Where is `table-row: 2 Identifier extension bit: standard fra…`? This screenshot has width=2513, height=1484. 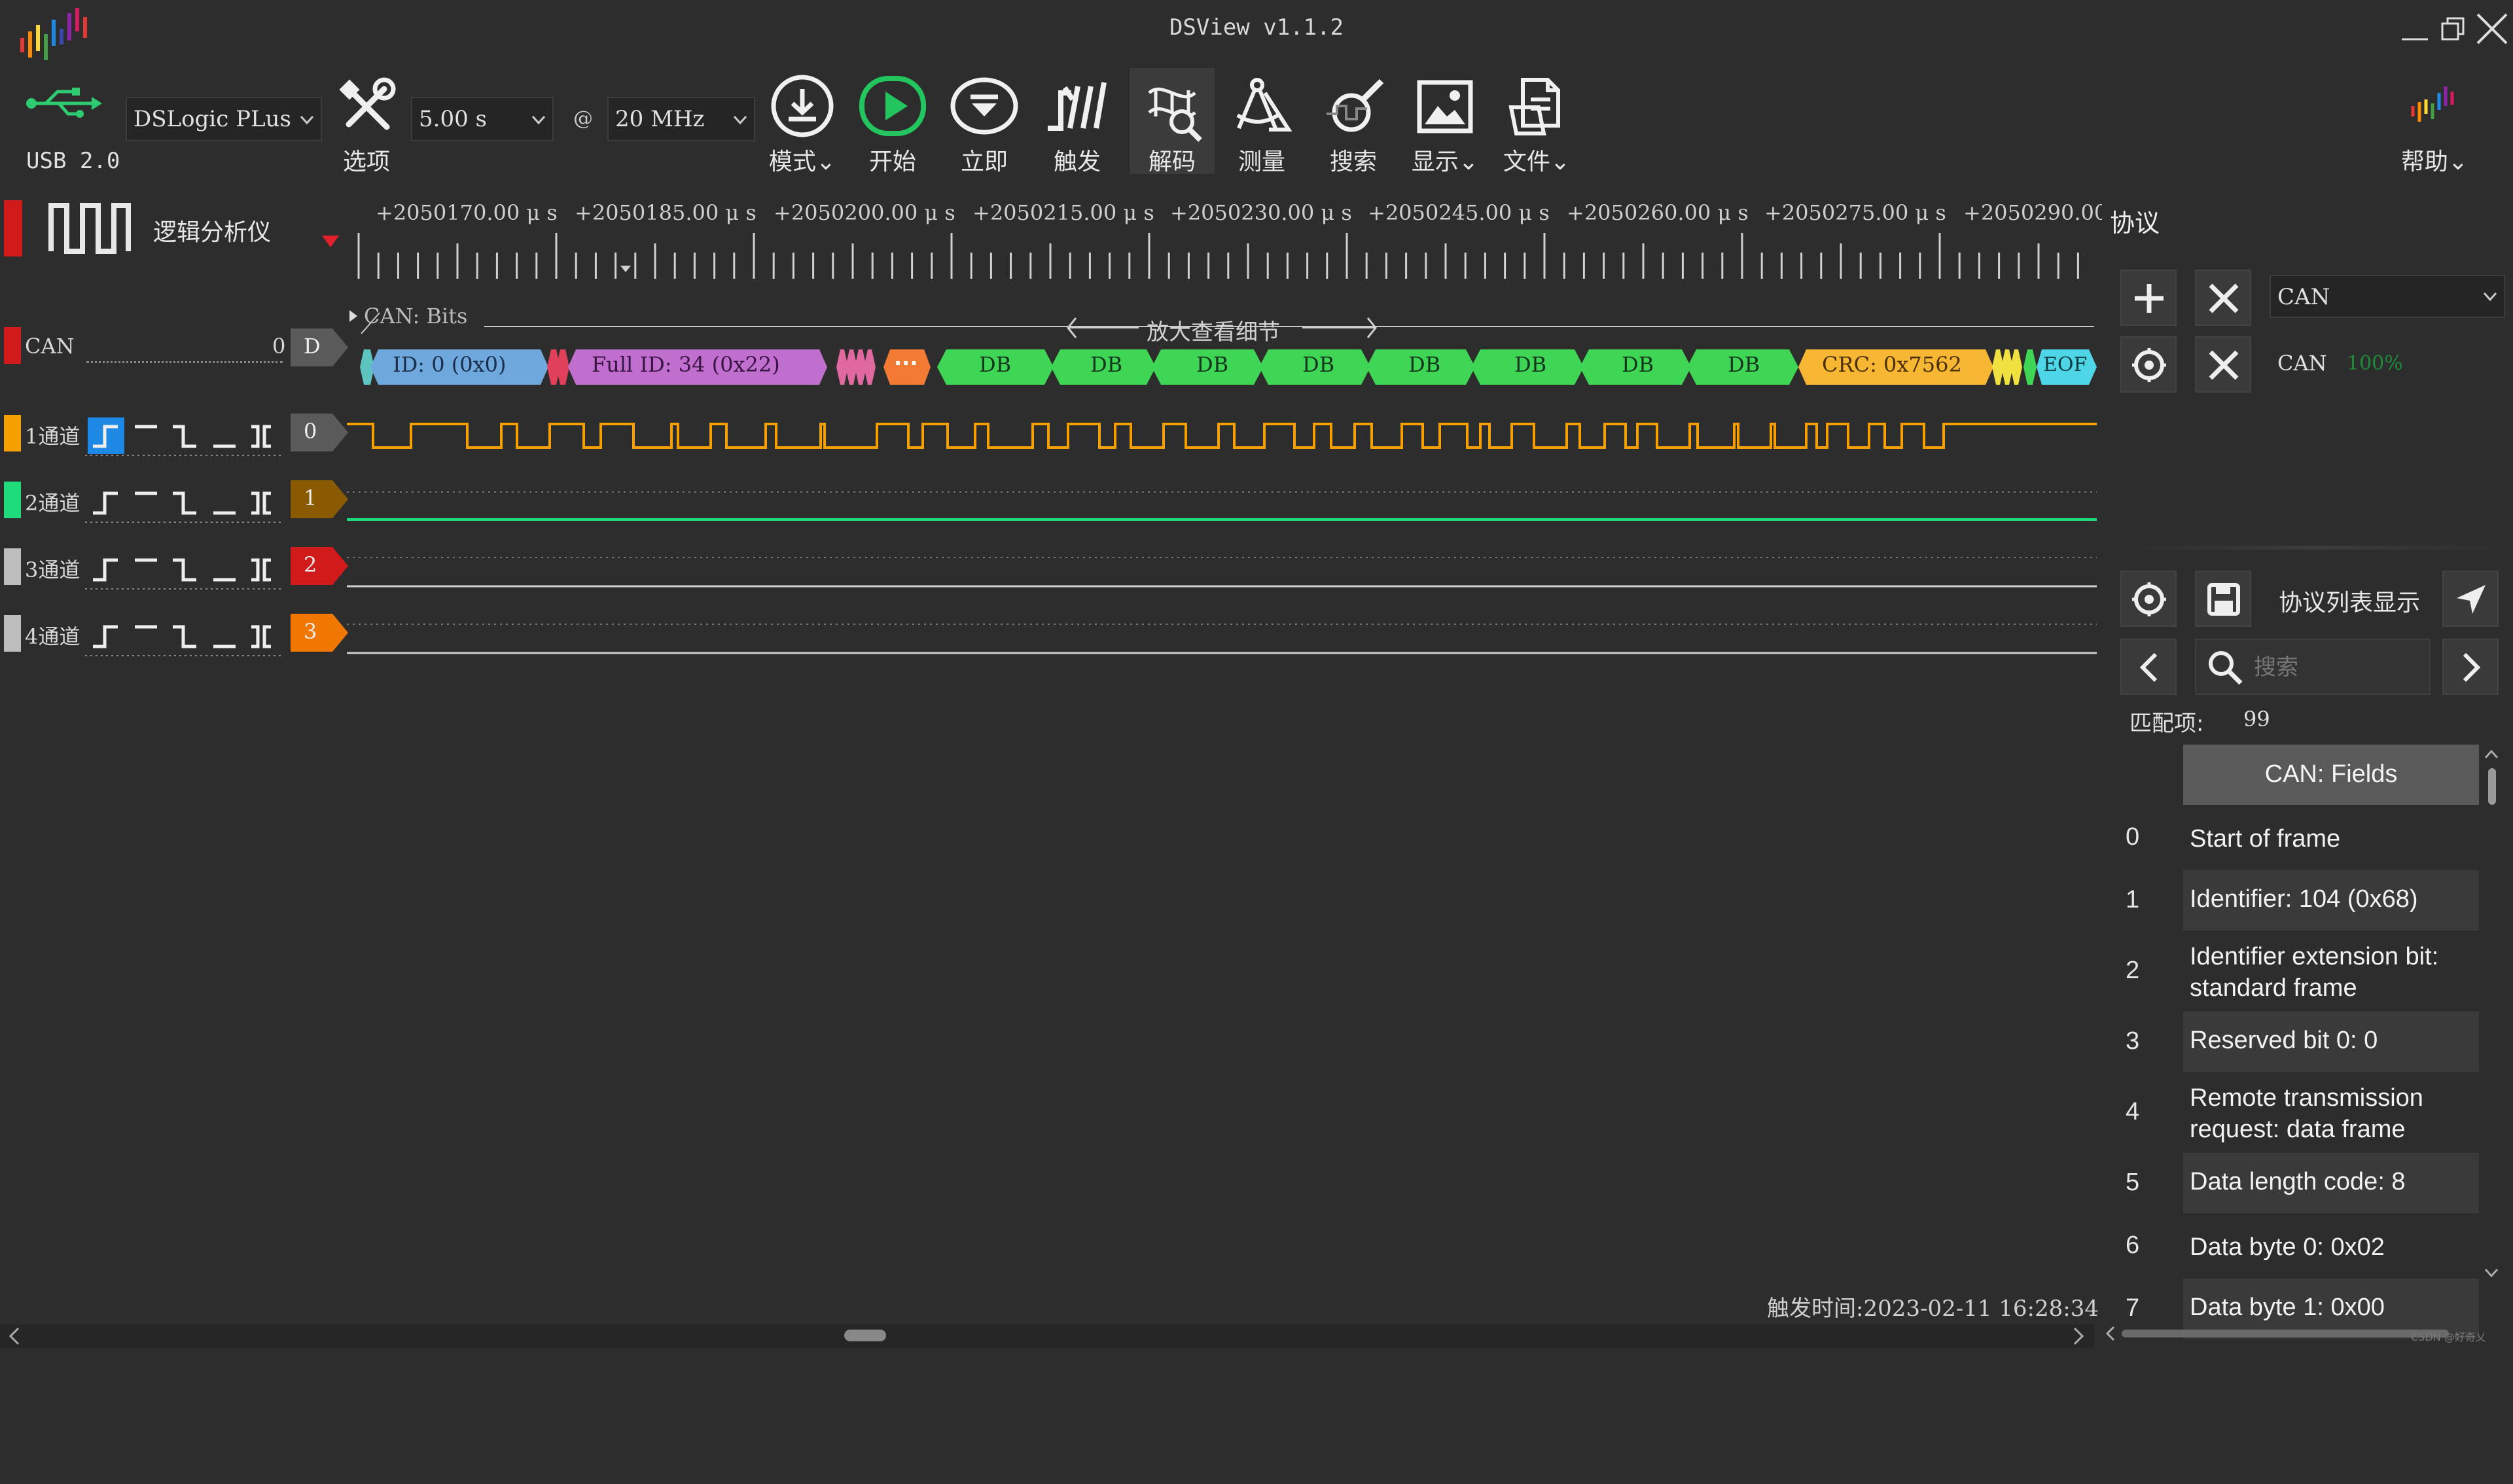
table-row: 2 Identifier extension bit: standard fra… is located at coordinates (2272, 973).